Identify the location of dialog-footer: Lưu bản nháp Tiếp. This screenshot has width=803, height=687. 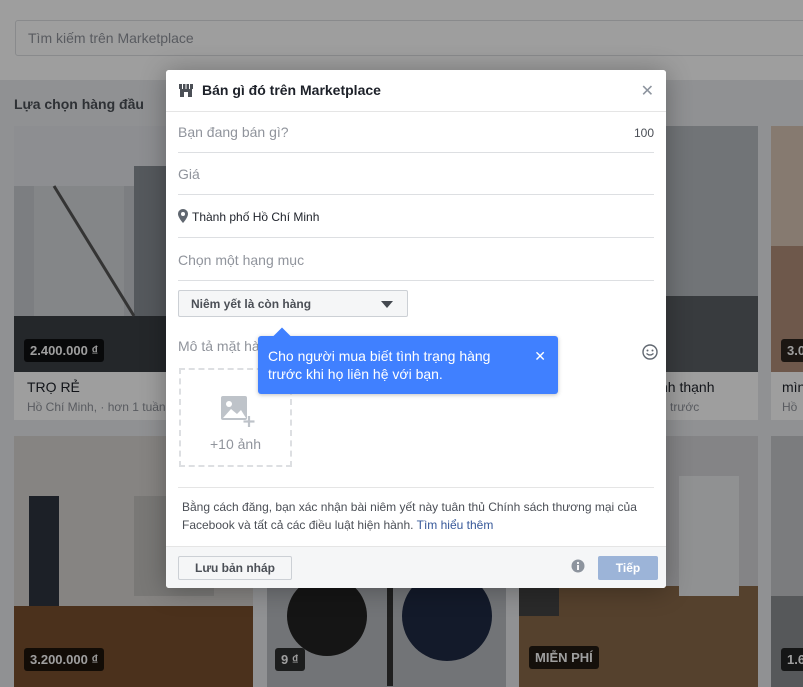
(416, 567).